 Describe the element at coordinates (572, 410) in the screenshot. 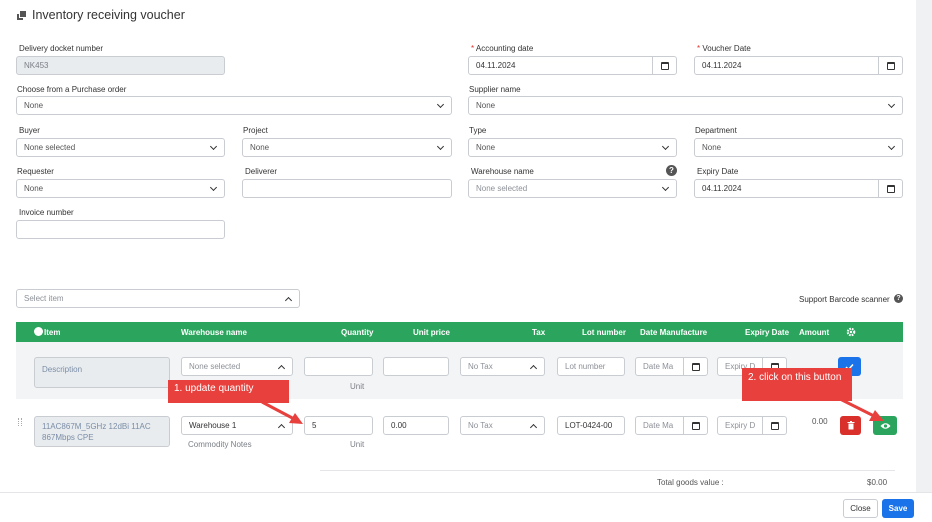

I see `annotation-arrows` at that location.